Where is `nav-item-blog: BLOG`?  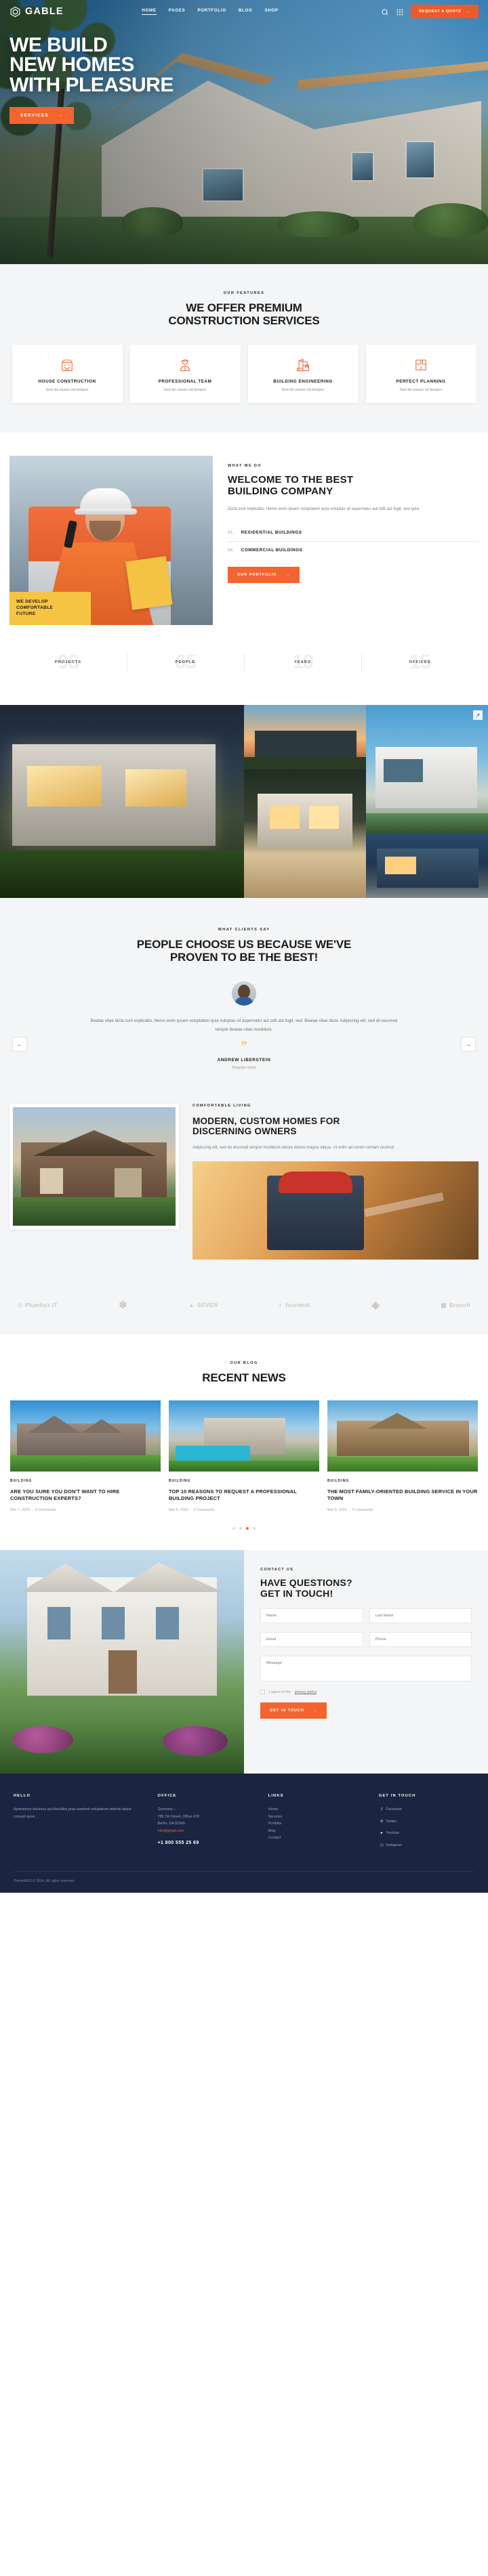 nav-item-blog: BLOG is located at coordinates (246, 11).